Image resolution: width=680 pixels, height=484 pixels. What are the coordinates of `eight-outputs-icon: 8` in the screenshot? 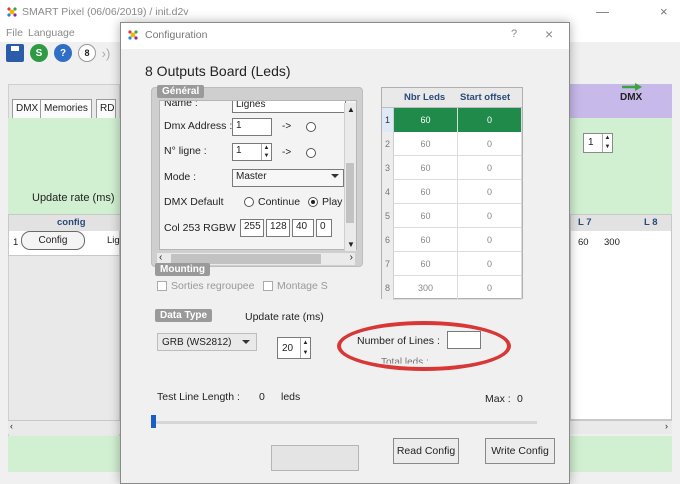 It's located at (87, 53).